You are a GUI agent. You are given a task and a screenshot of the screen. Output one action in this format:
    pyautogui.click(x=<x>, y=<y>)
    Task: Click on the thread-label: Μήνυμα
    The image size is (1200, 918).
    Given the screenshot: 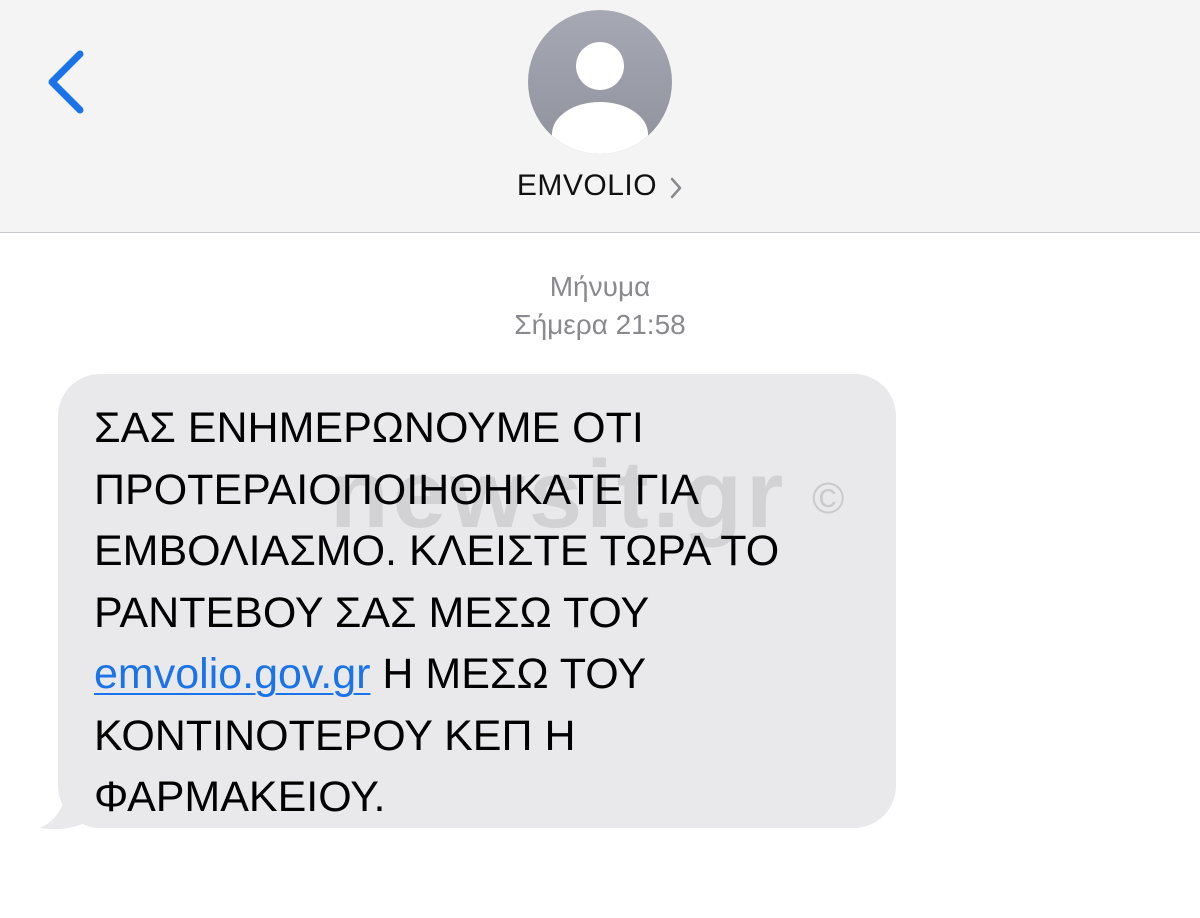 What is the action you would take?
    pyautogui.click(x=600, y=286)
    